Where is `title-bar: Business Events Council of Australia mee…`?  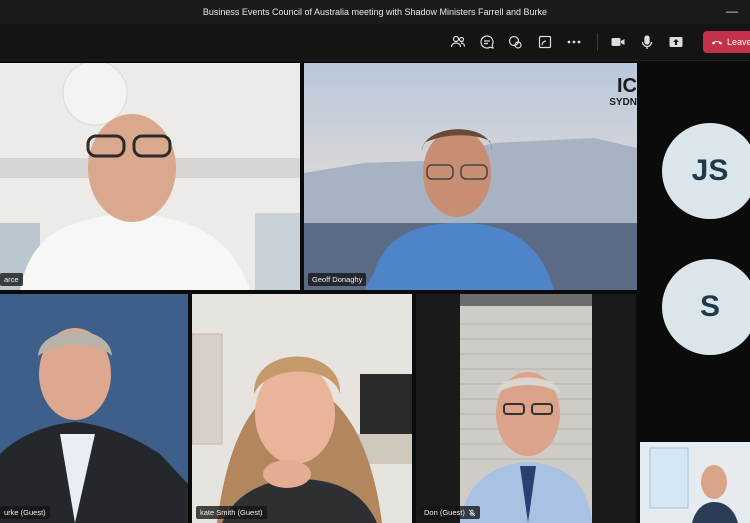 title-bar: Business Events Council of Australia mee… is located at coordinates (375, 12).